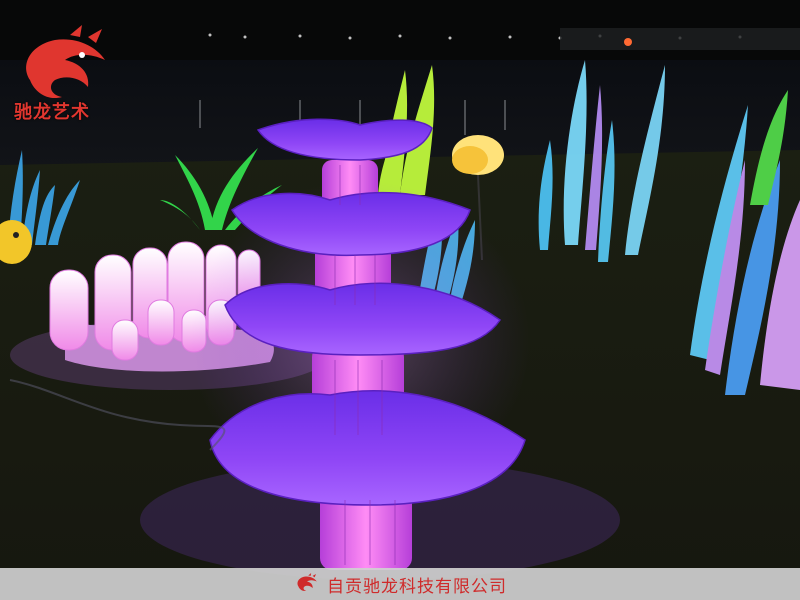  Describe the element at coordinates (417, 586) in the screenshot. I see `footer-company-name: 自贡驰龙科技有限公司` at that location.